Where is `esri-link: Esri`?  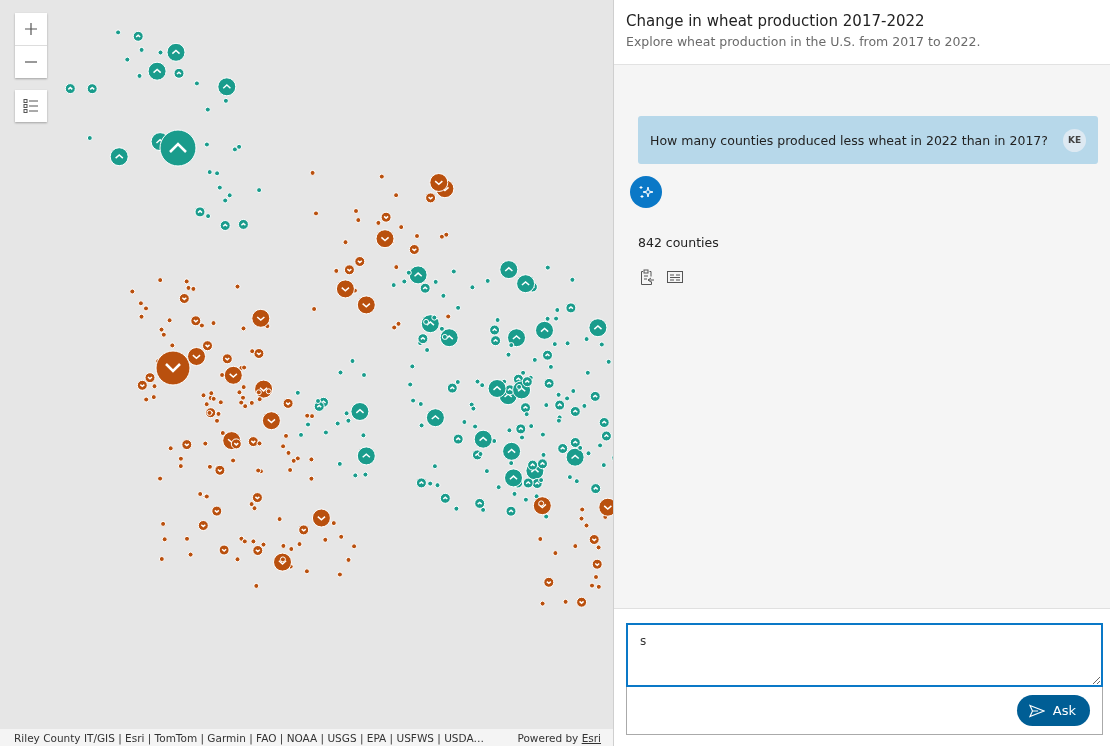
esri-link: Esri is located at coordinates (591, 737).